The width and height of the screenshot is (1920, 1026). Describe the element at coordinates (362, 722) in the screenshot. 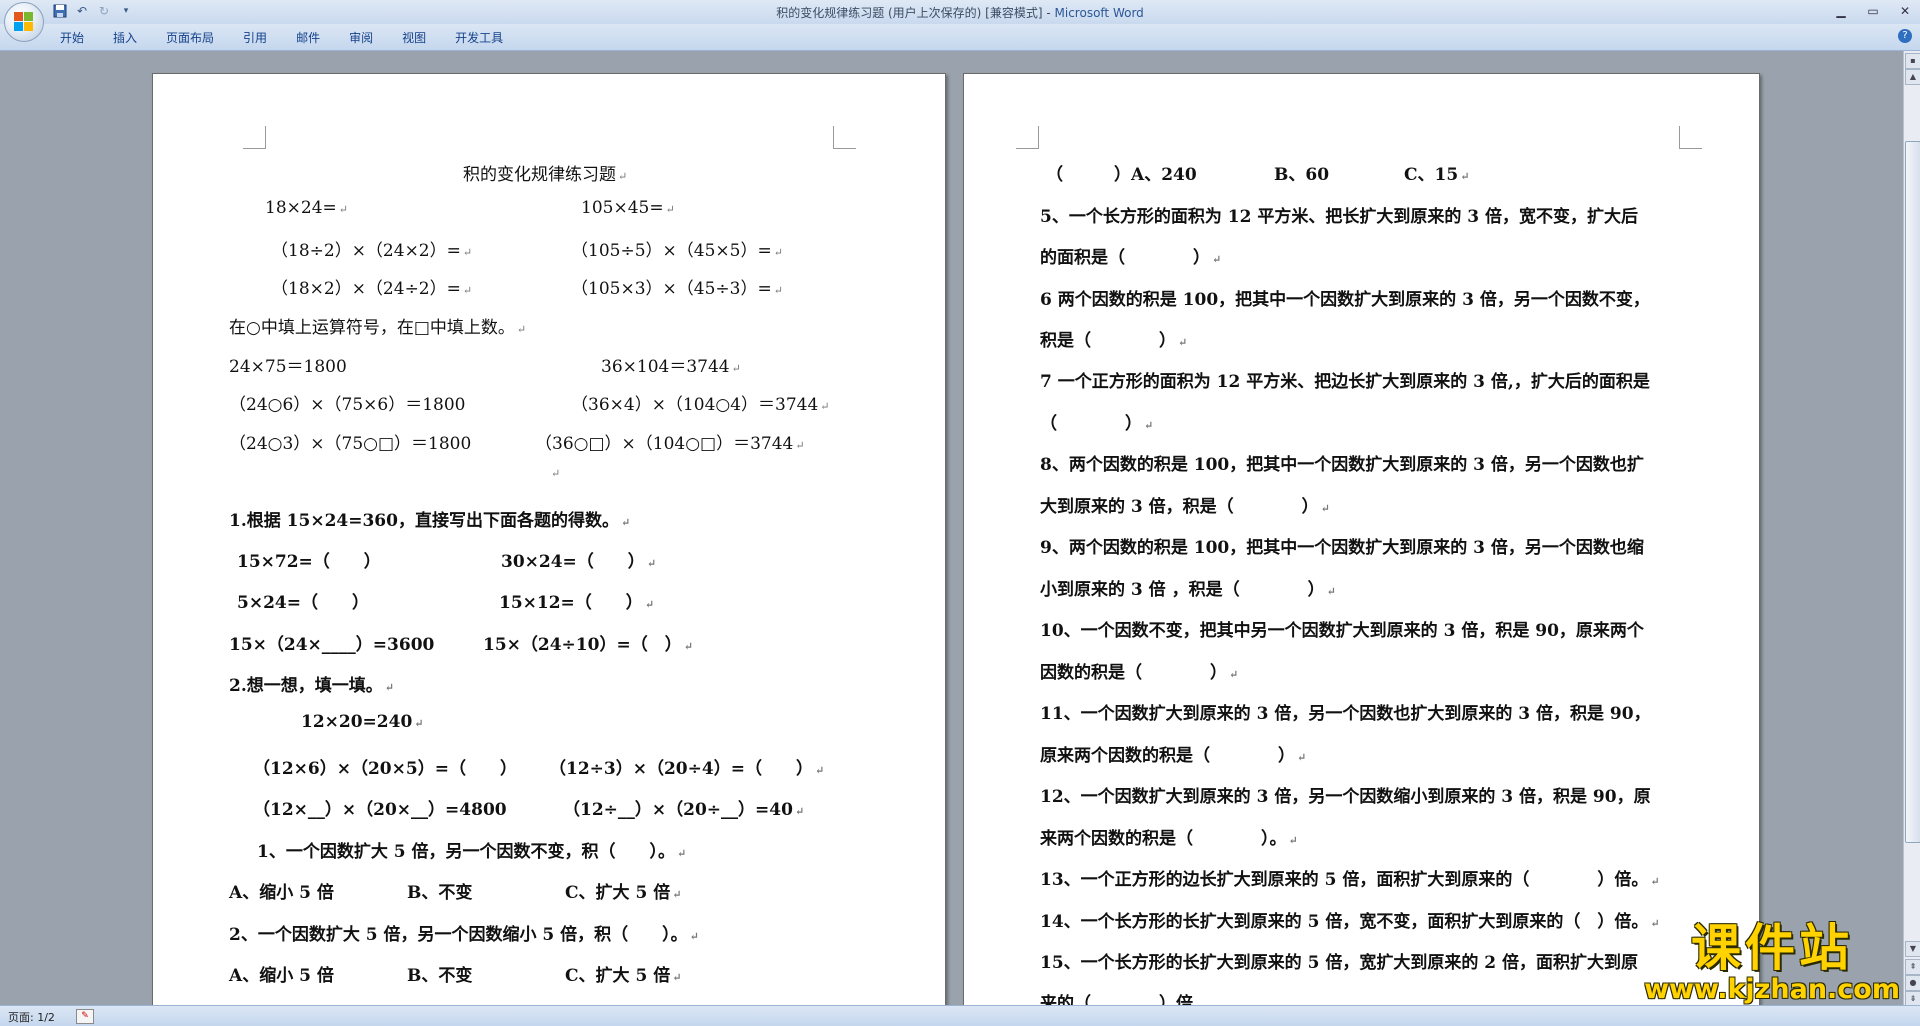

I see `text-line: 12×20=240 ↵` at that location.